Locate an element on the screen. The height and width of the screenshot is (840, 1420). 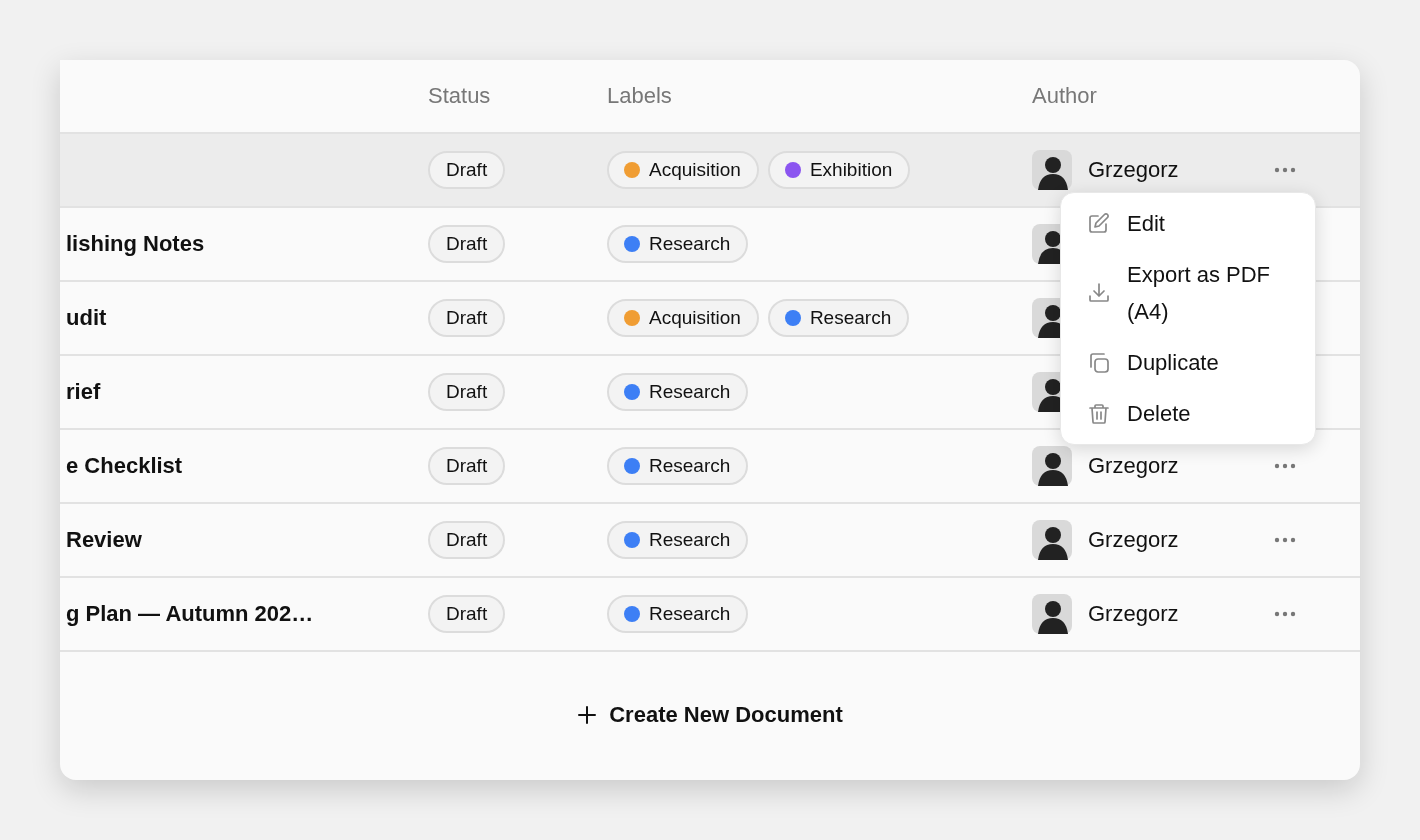
table-row: Draft Acquisition Exhibition Grzegorz is located at coordinates (710, 171).